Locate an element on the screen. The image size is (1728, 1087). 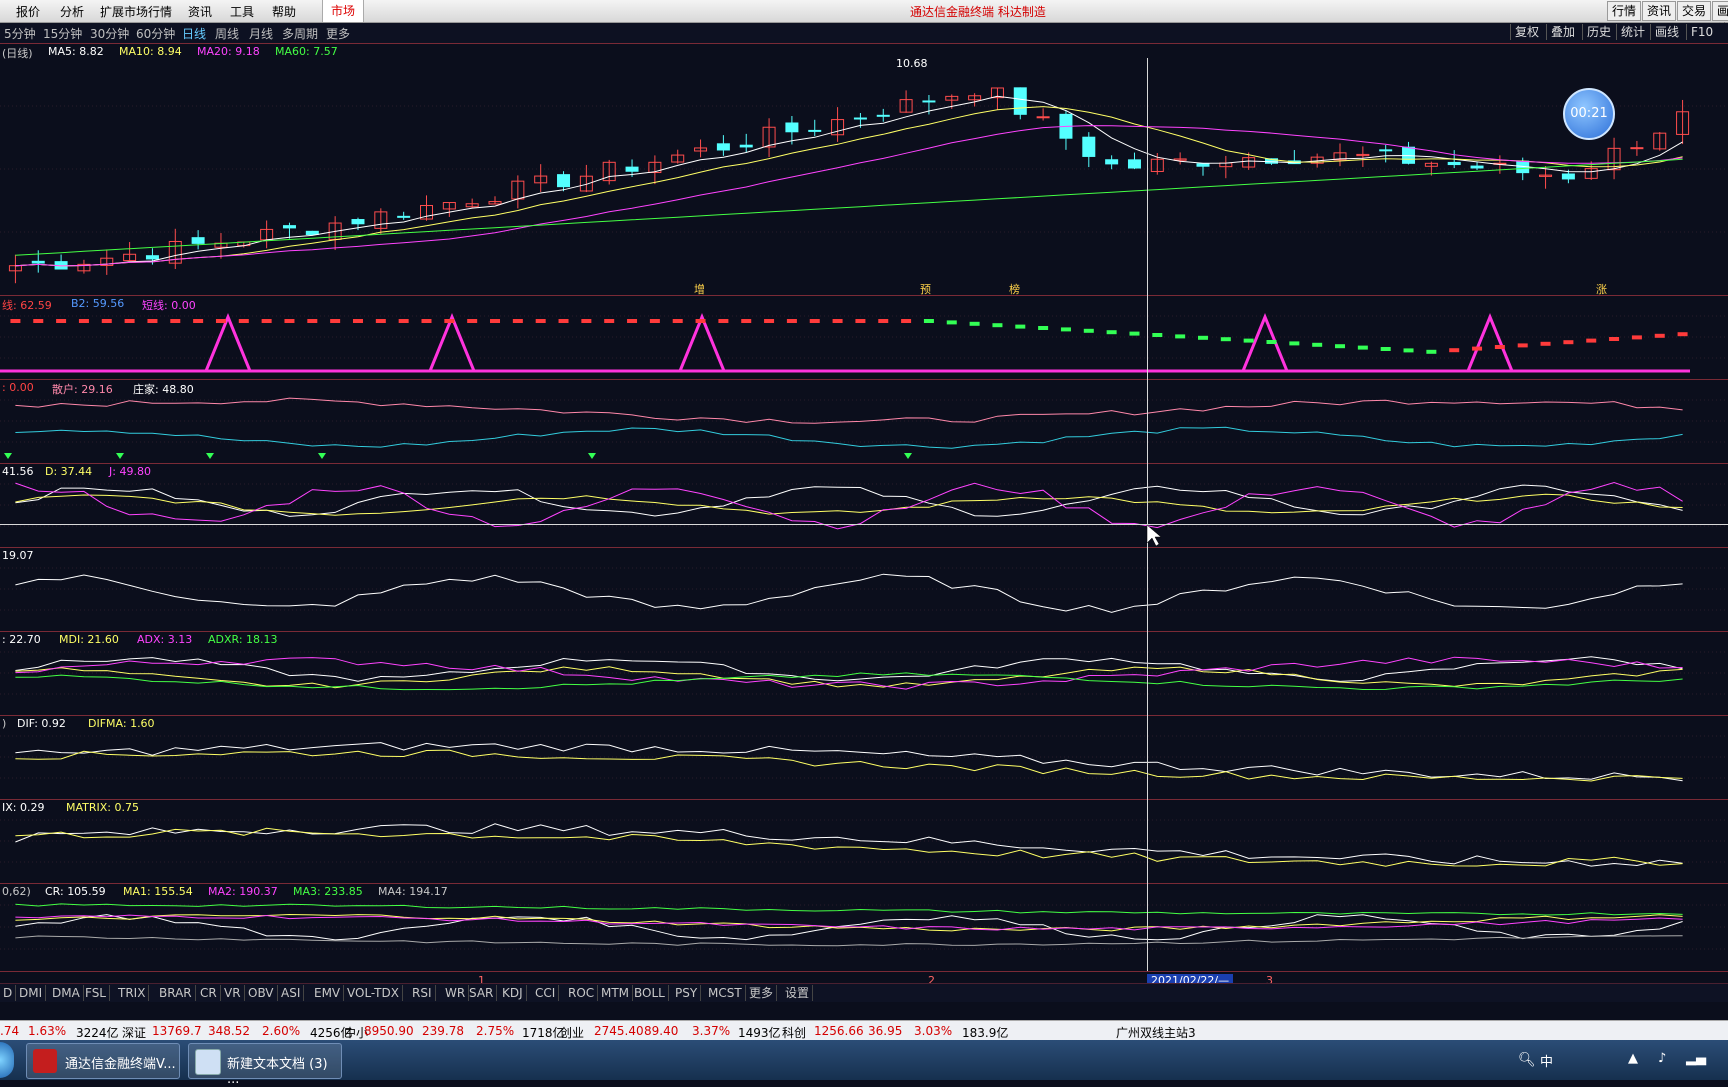
indicator-tab: TRIX is located at coordinates (132, 993).